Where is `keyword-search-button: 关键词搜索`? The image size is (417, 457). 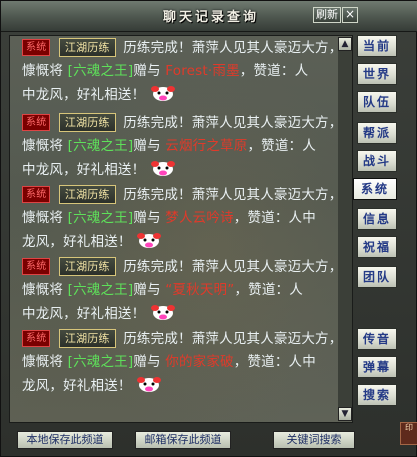 keyword-search-button: 关键词搜索 is located at coordinates (314, 440).